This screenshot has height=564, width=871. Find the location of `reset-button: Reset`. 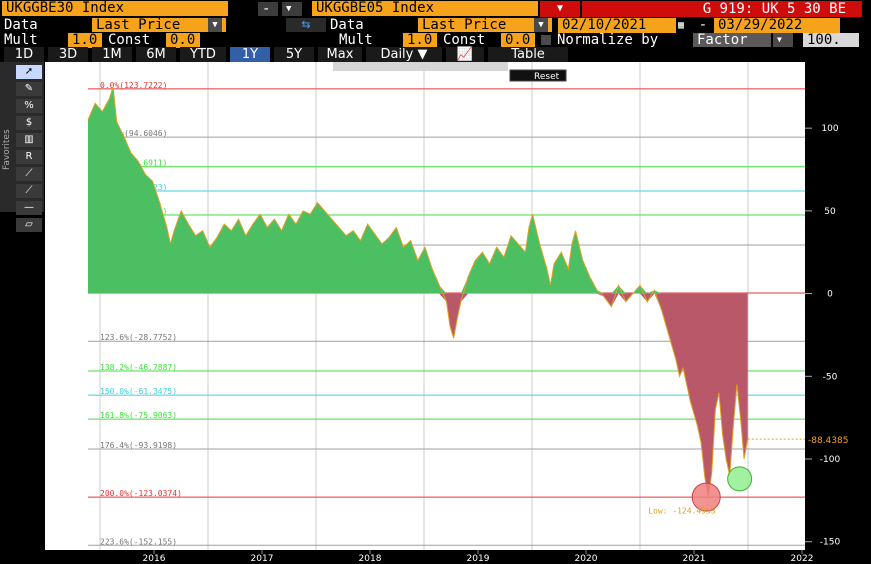

reset-button: Reset is located at coordinates (538, 75).